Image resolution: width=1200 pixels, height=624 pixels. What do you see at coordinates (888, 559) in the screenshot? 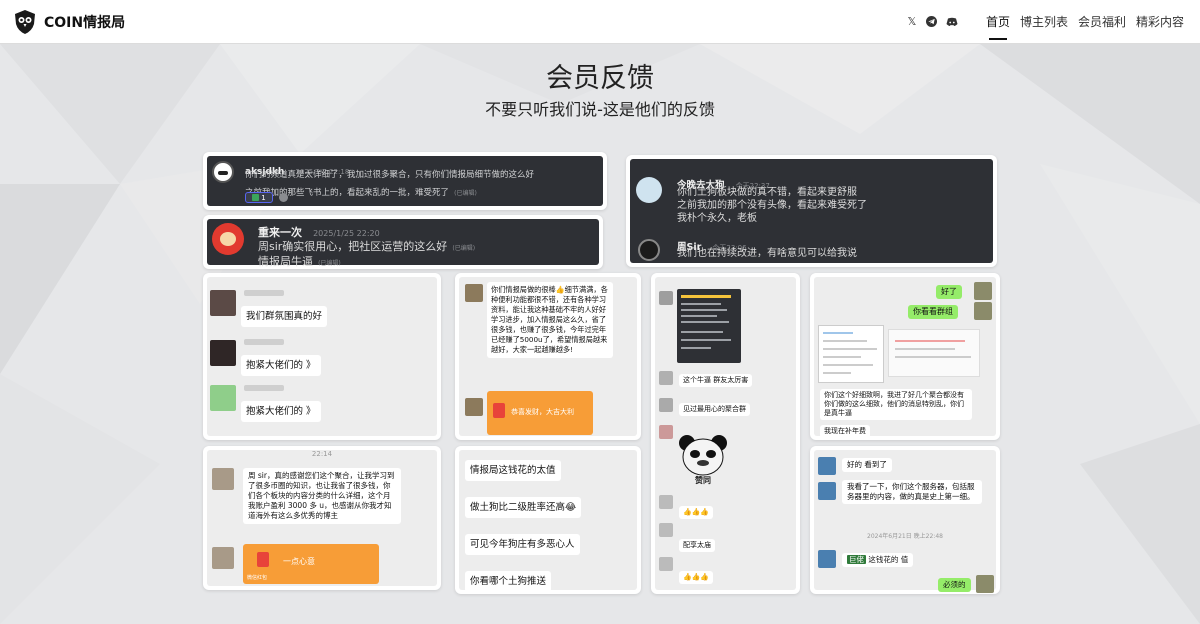
I see `message-text: 这钱花的 值` at bounding box center [888, 559].